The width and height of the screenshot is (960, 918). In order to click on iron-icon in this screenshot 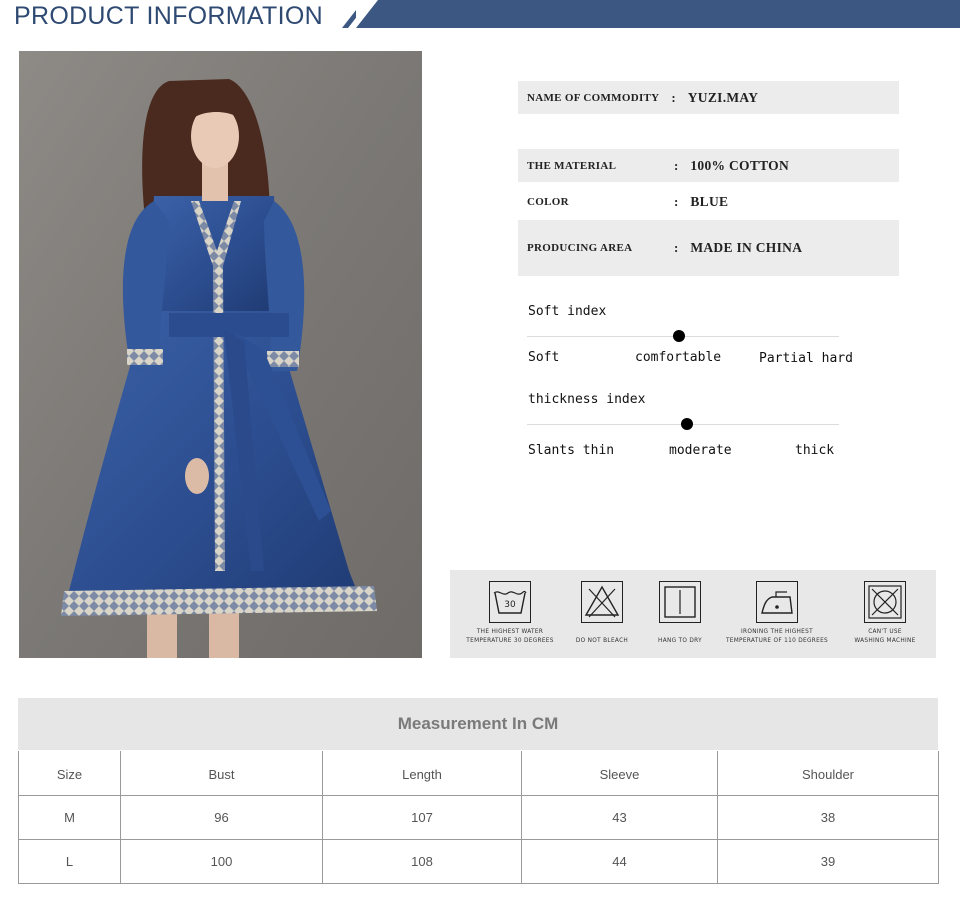, I will do `click(777, 602)`.